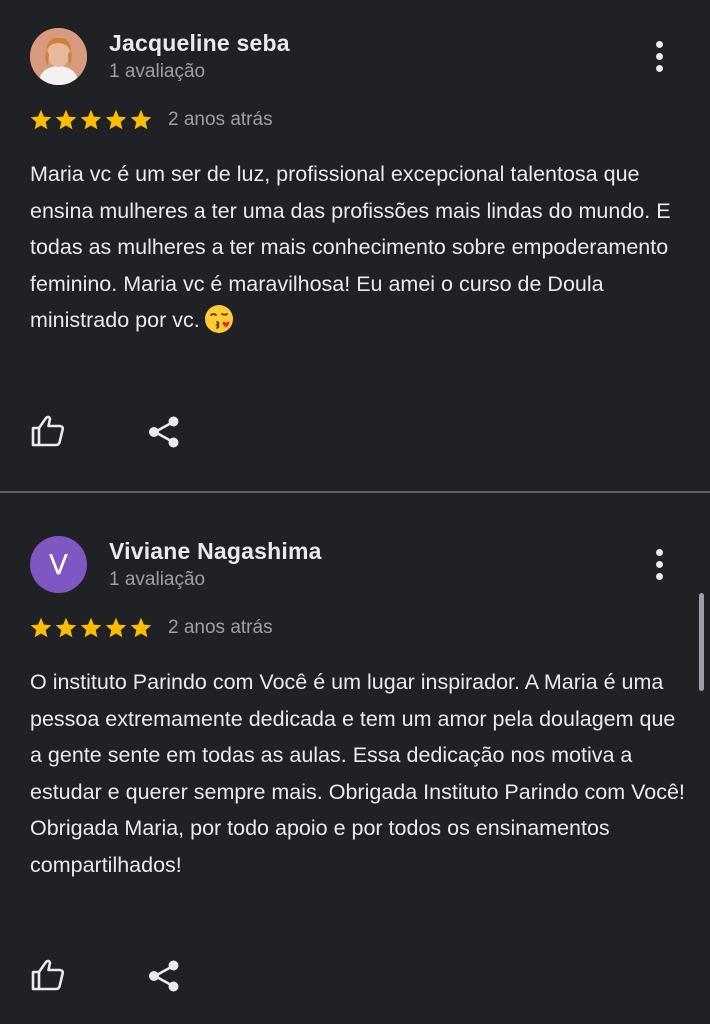  I want to click on face-blowing-a-kiss-icon, so click(219, 319).